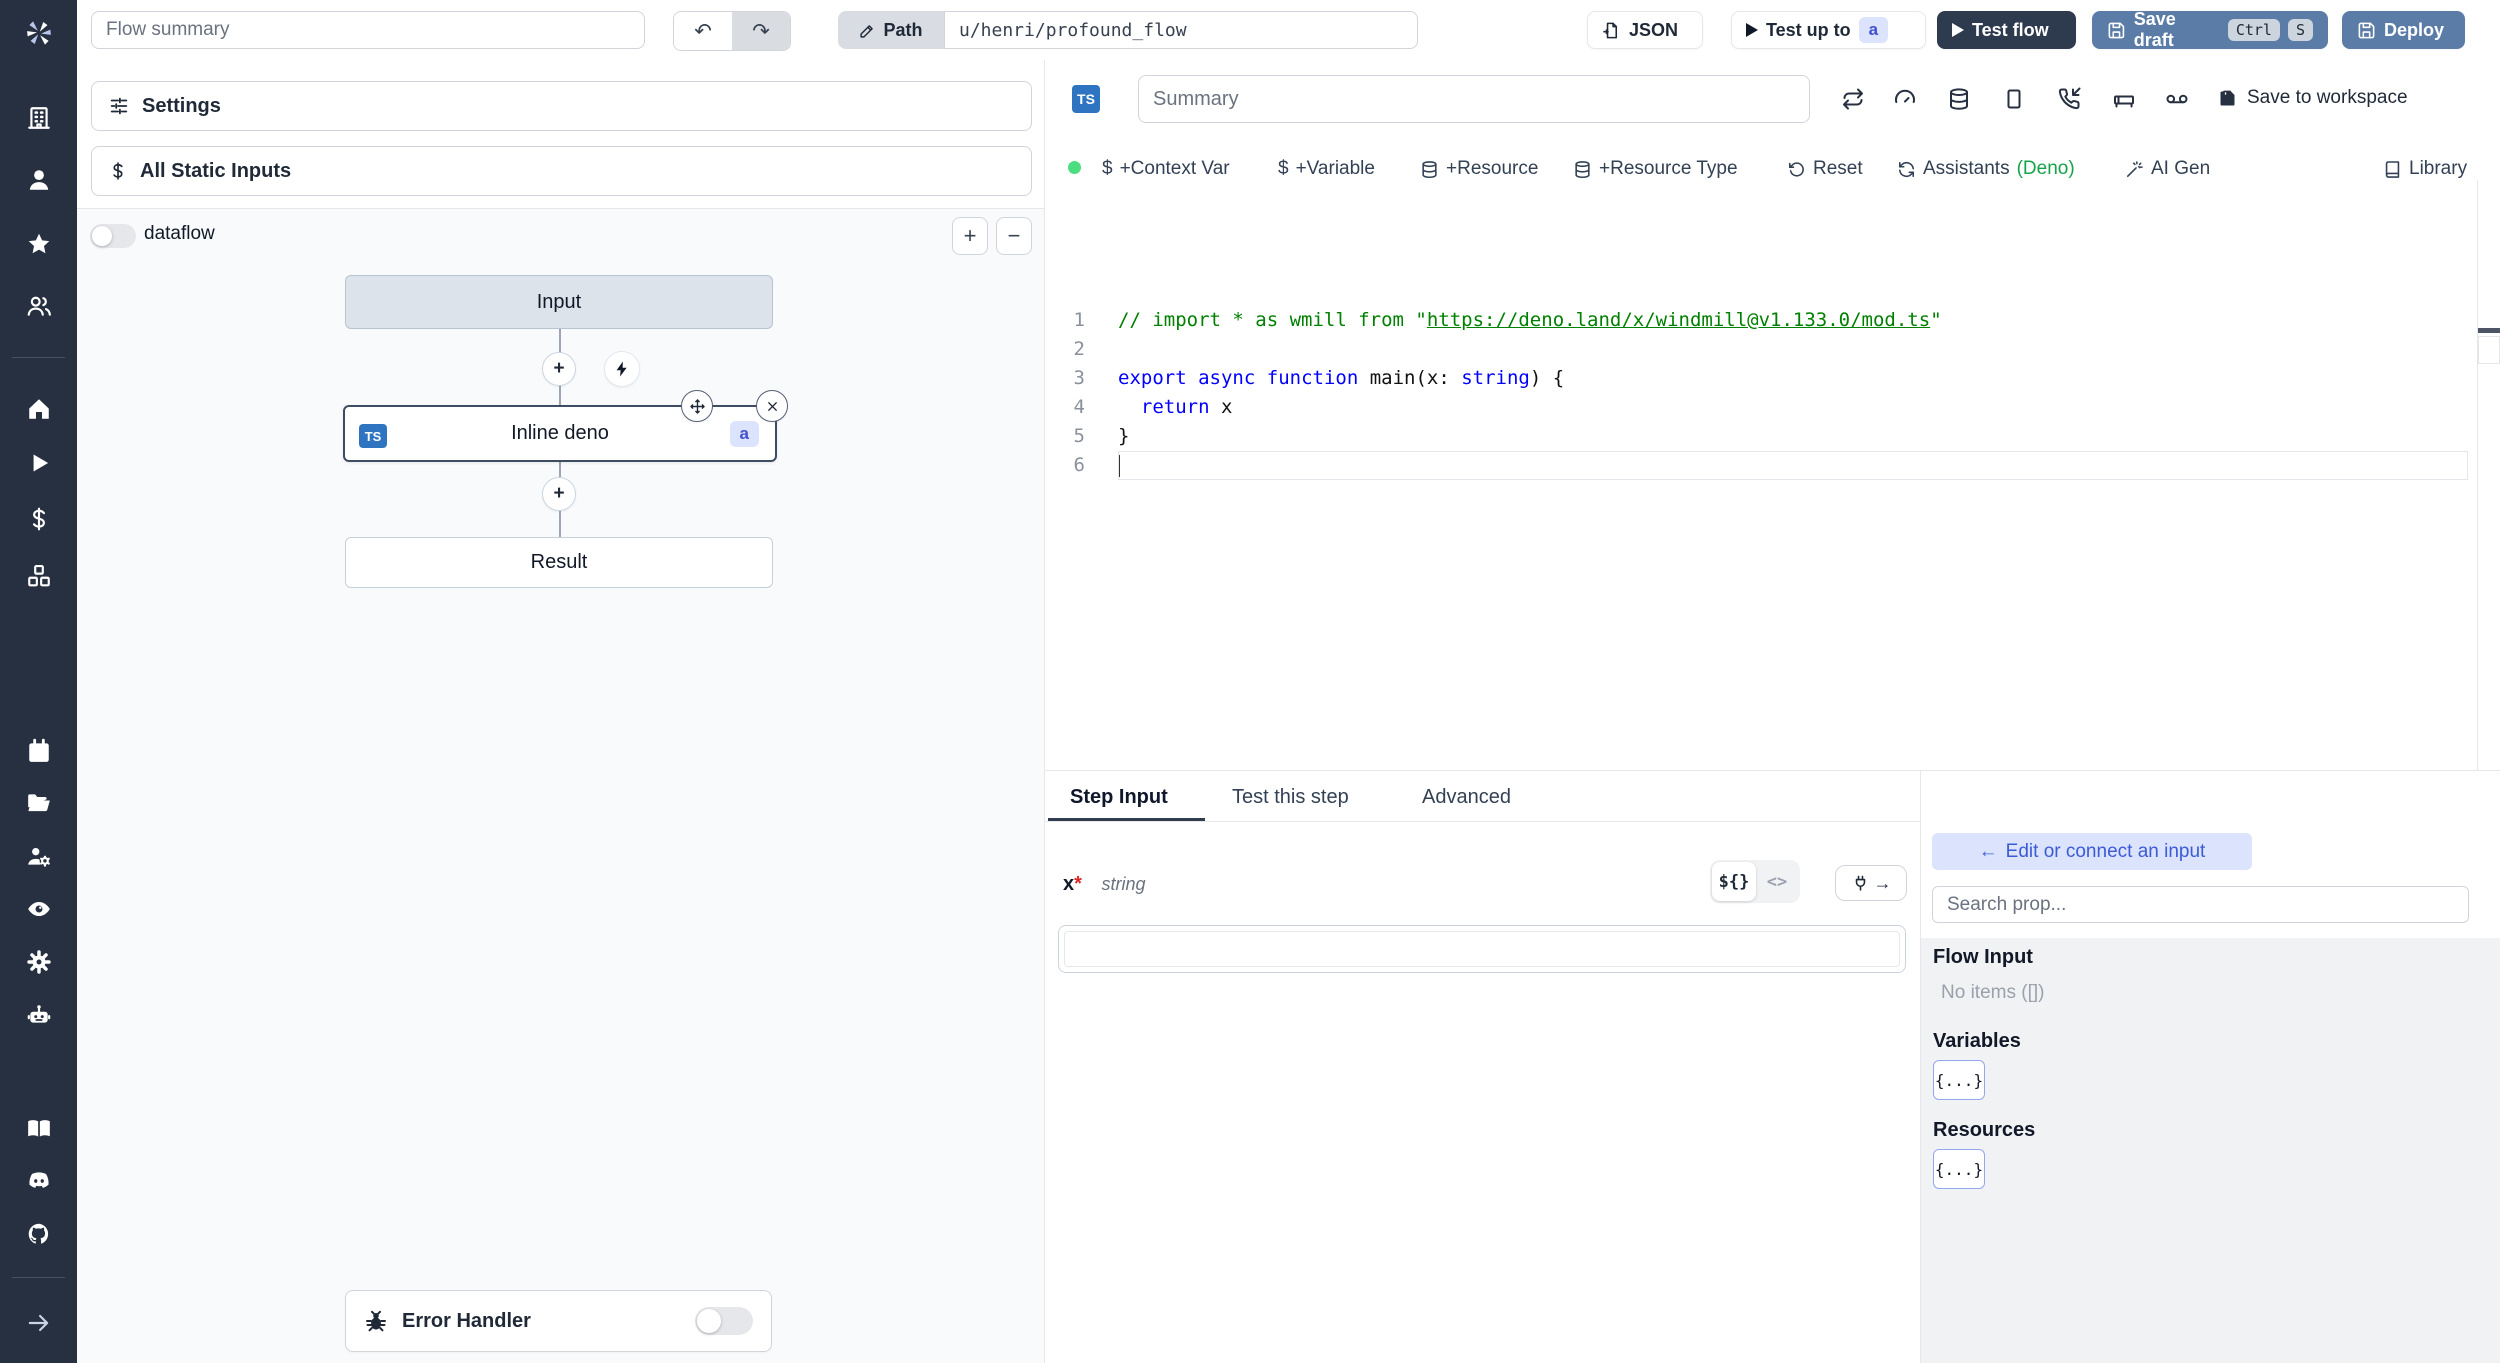 The width and height of the screenshot is (2500, 1363). What do you see at coordinates (561, 106) in the screenshot?
I see `flow-settings-button: Settings` at bounding box center [561, 106].